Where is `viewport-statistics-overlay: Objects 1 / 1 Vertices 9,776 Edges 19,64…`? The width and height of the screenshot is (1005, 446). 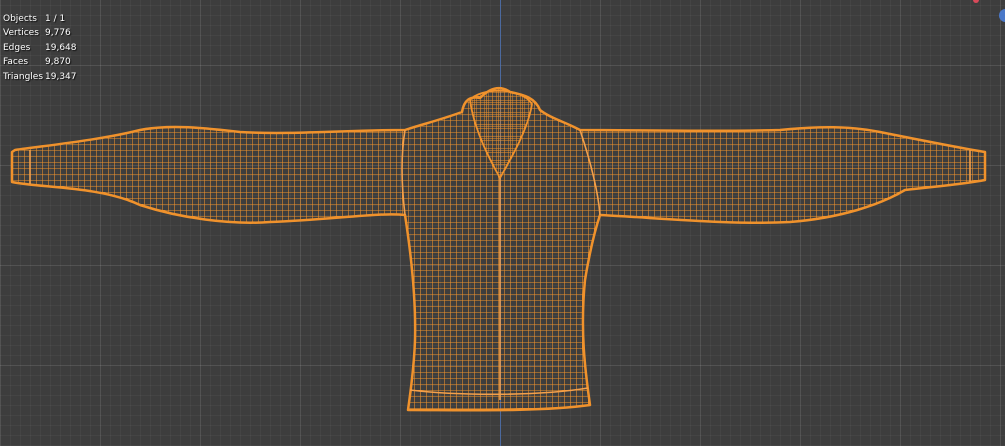
viewport-statistics-overlay: Objects 1 / 1 Vertices 9,776 Edges 19,64… is located at coordinates (40, 48).